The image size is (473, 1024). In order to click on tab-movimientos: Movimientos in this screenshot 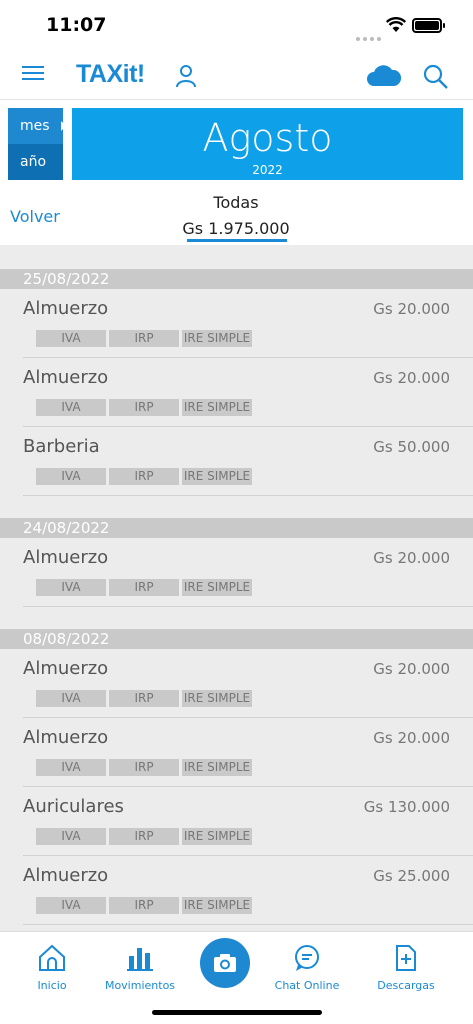, I will do `click(140, 968)`.